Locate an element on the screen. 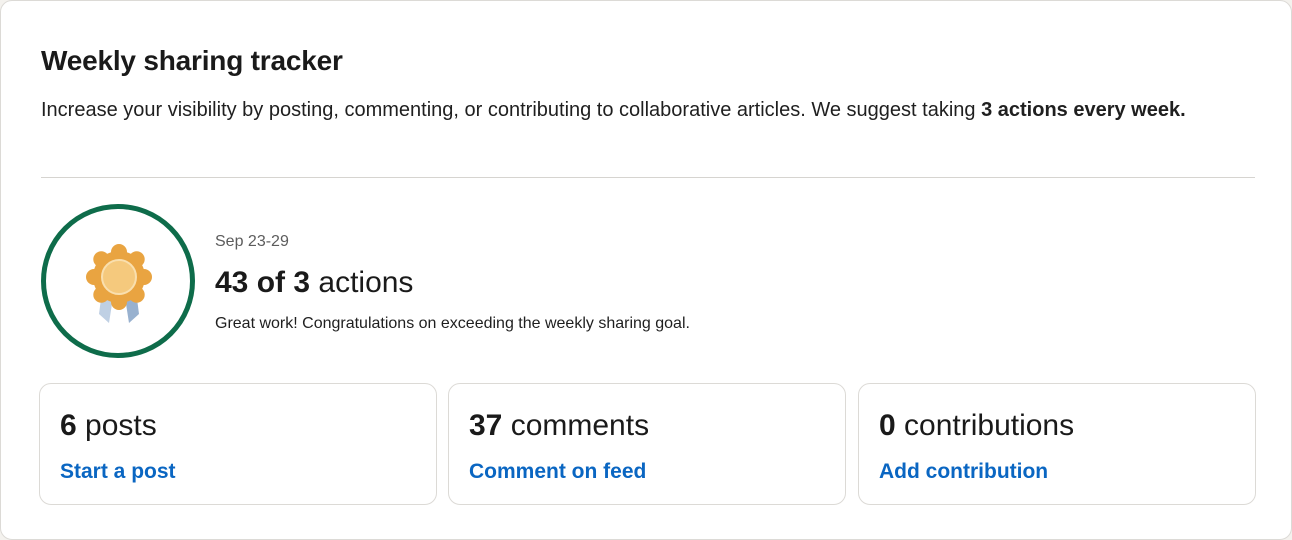 This screenshot has height=540, width=1292. description-goal: 3 actions every week. is located at coordinates (1083, 110).